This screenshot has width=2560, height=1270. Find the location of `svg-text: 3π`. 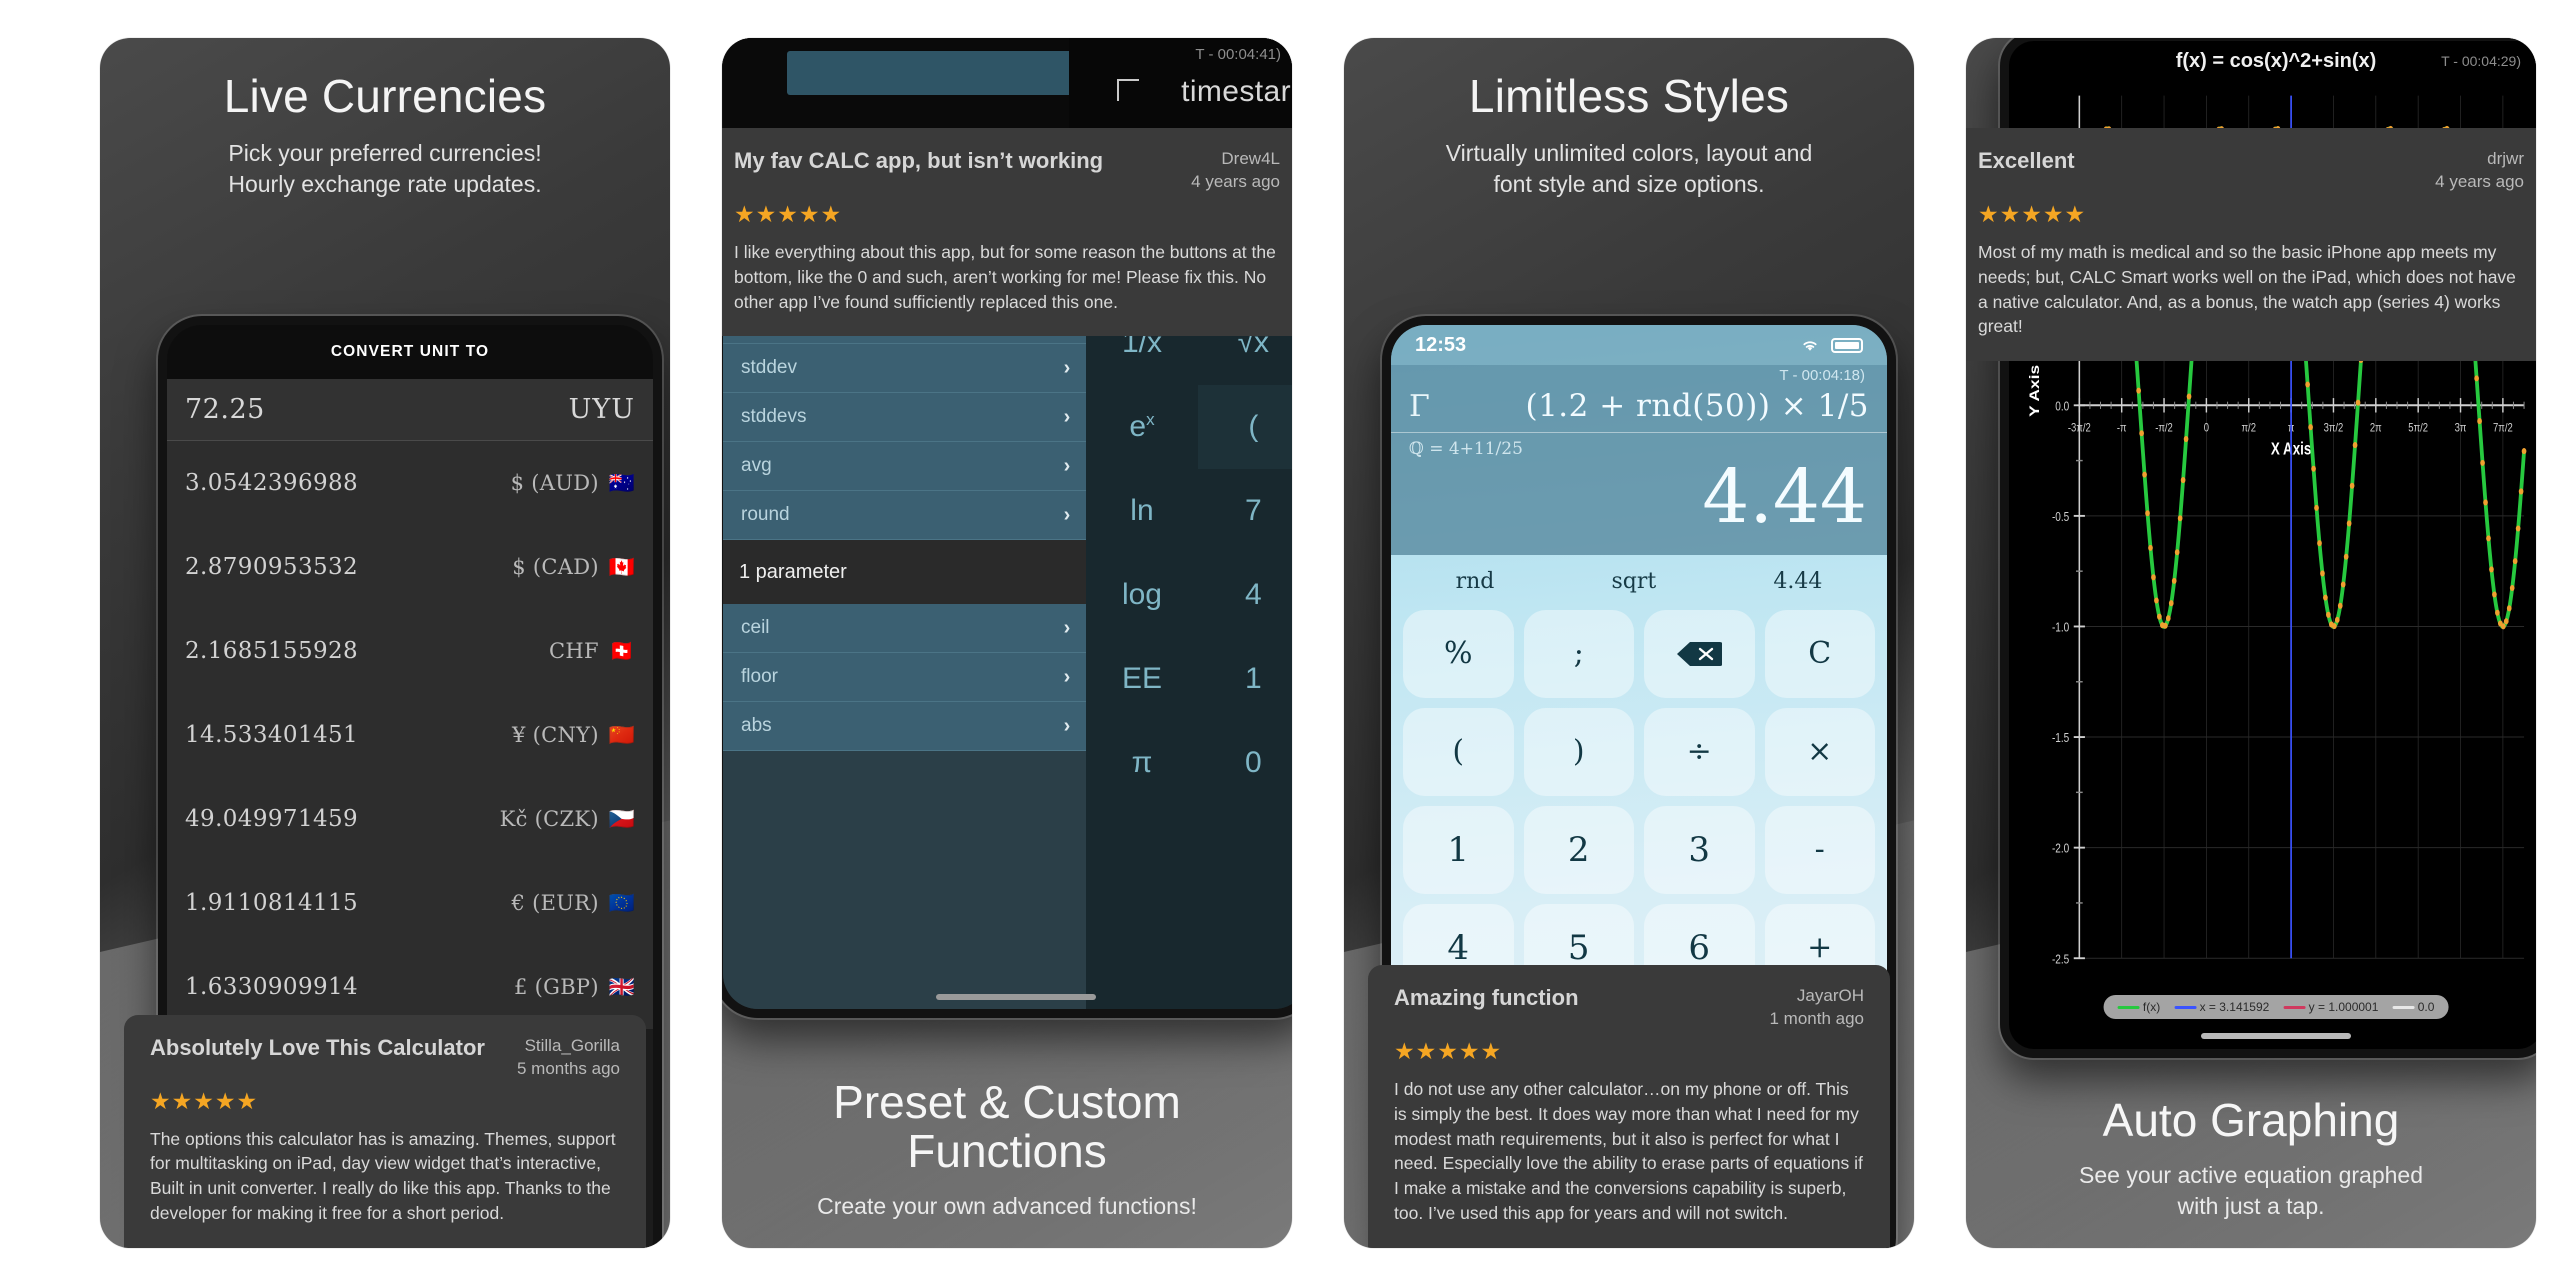

svg-text: 3π is located at coordinates (2461, 427).